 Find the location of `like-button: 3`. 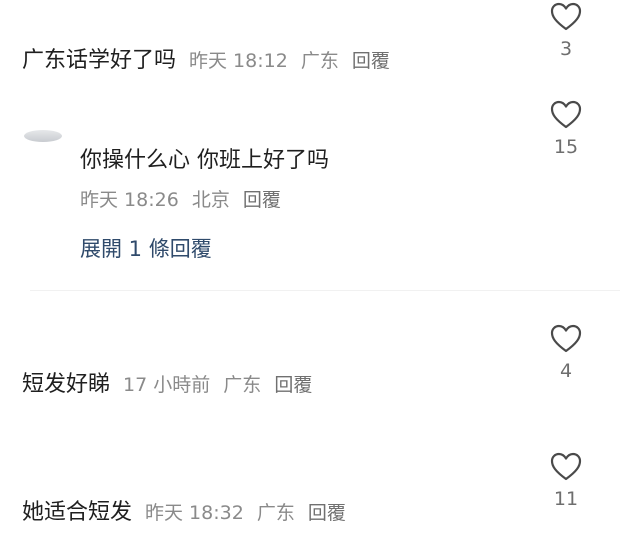

like-button: 3 is located at coordinates (566, 31).